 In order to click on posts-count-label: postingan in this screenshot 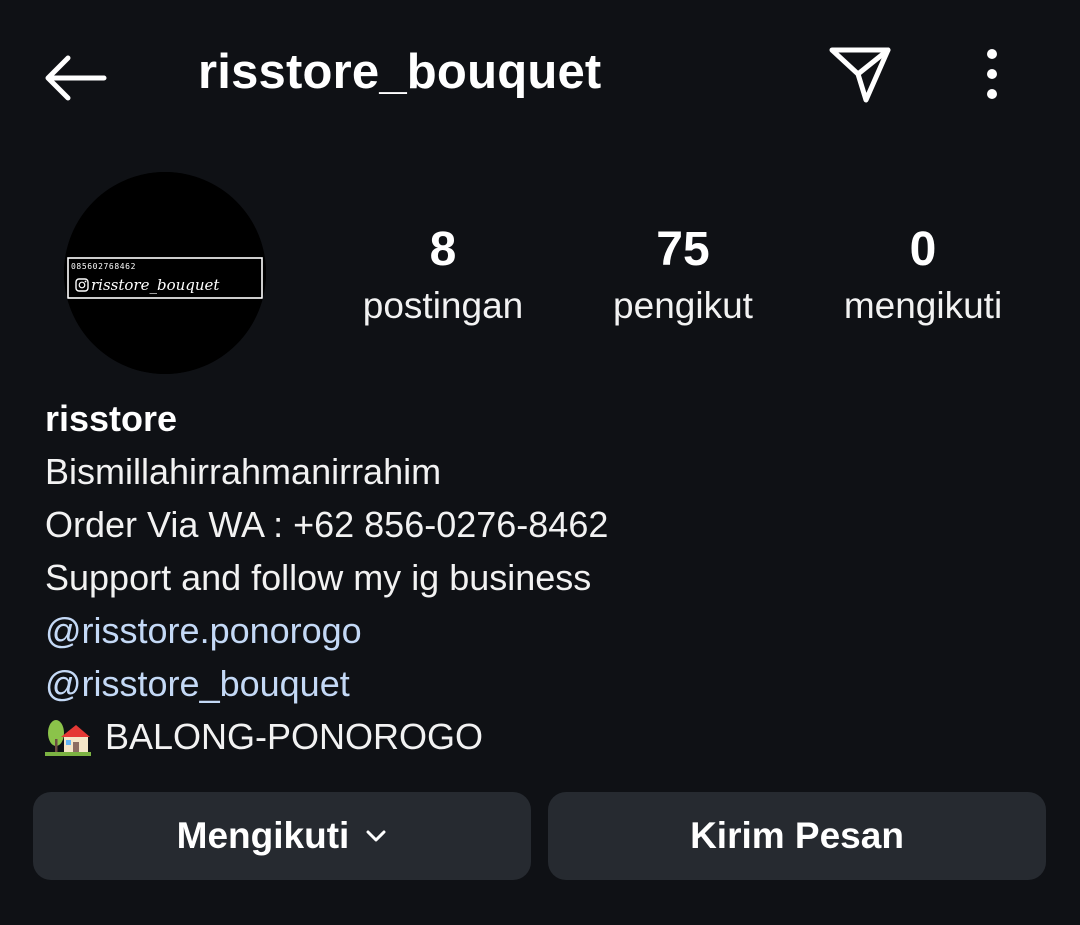, I will do `click(443, 305)`.